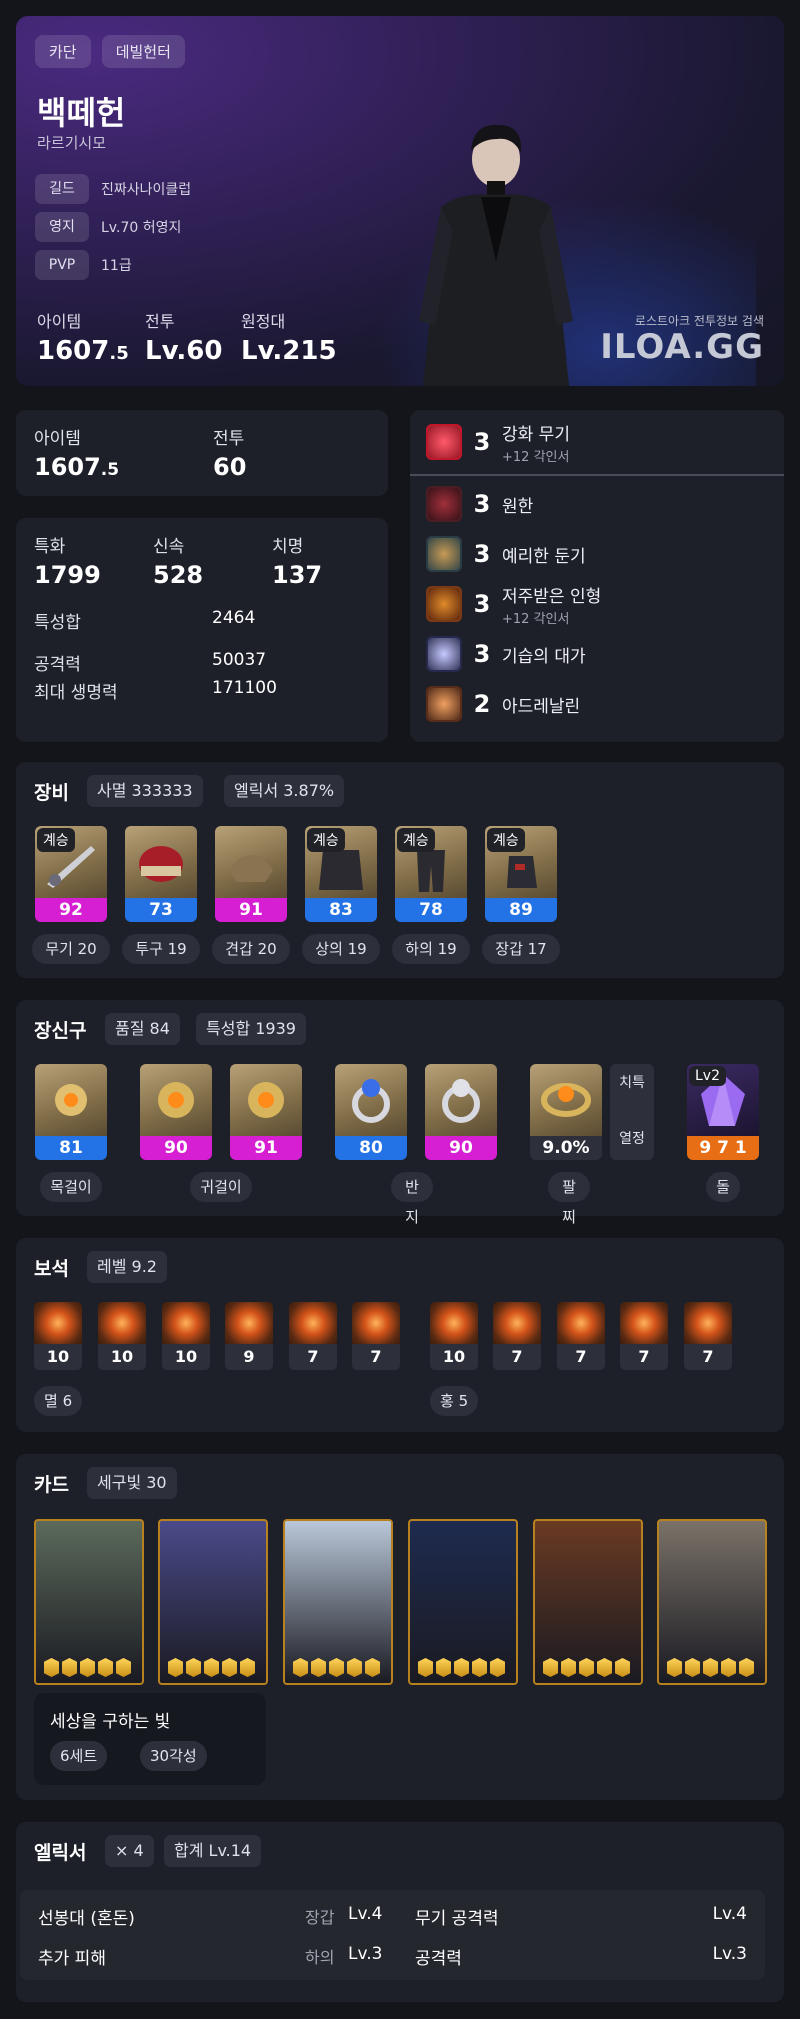 Image resolution: width=800 pixels, height=2019 pixels. Describe the element at coordinates (521, 874) in the screenshot. I see `equipment-gloves: 계승 89` at that location.